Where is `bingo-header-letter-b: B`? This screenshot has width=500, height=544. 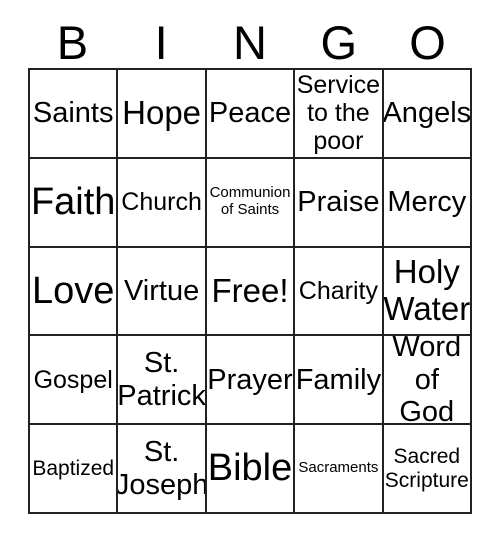
bingo-header-letter-b: B is located at coordinates (72, 42).